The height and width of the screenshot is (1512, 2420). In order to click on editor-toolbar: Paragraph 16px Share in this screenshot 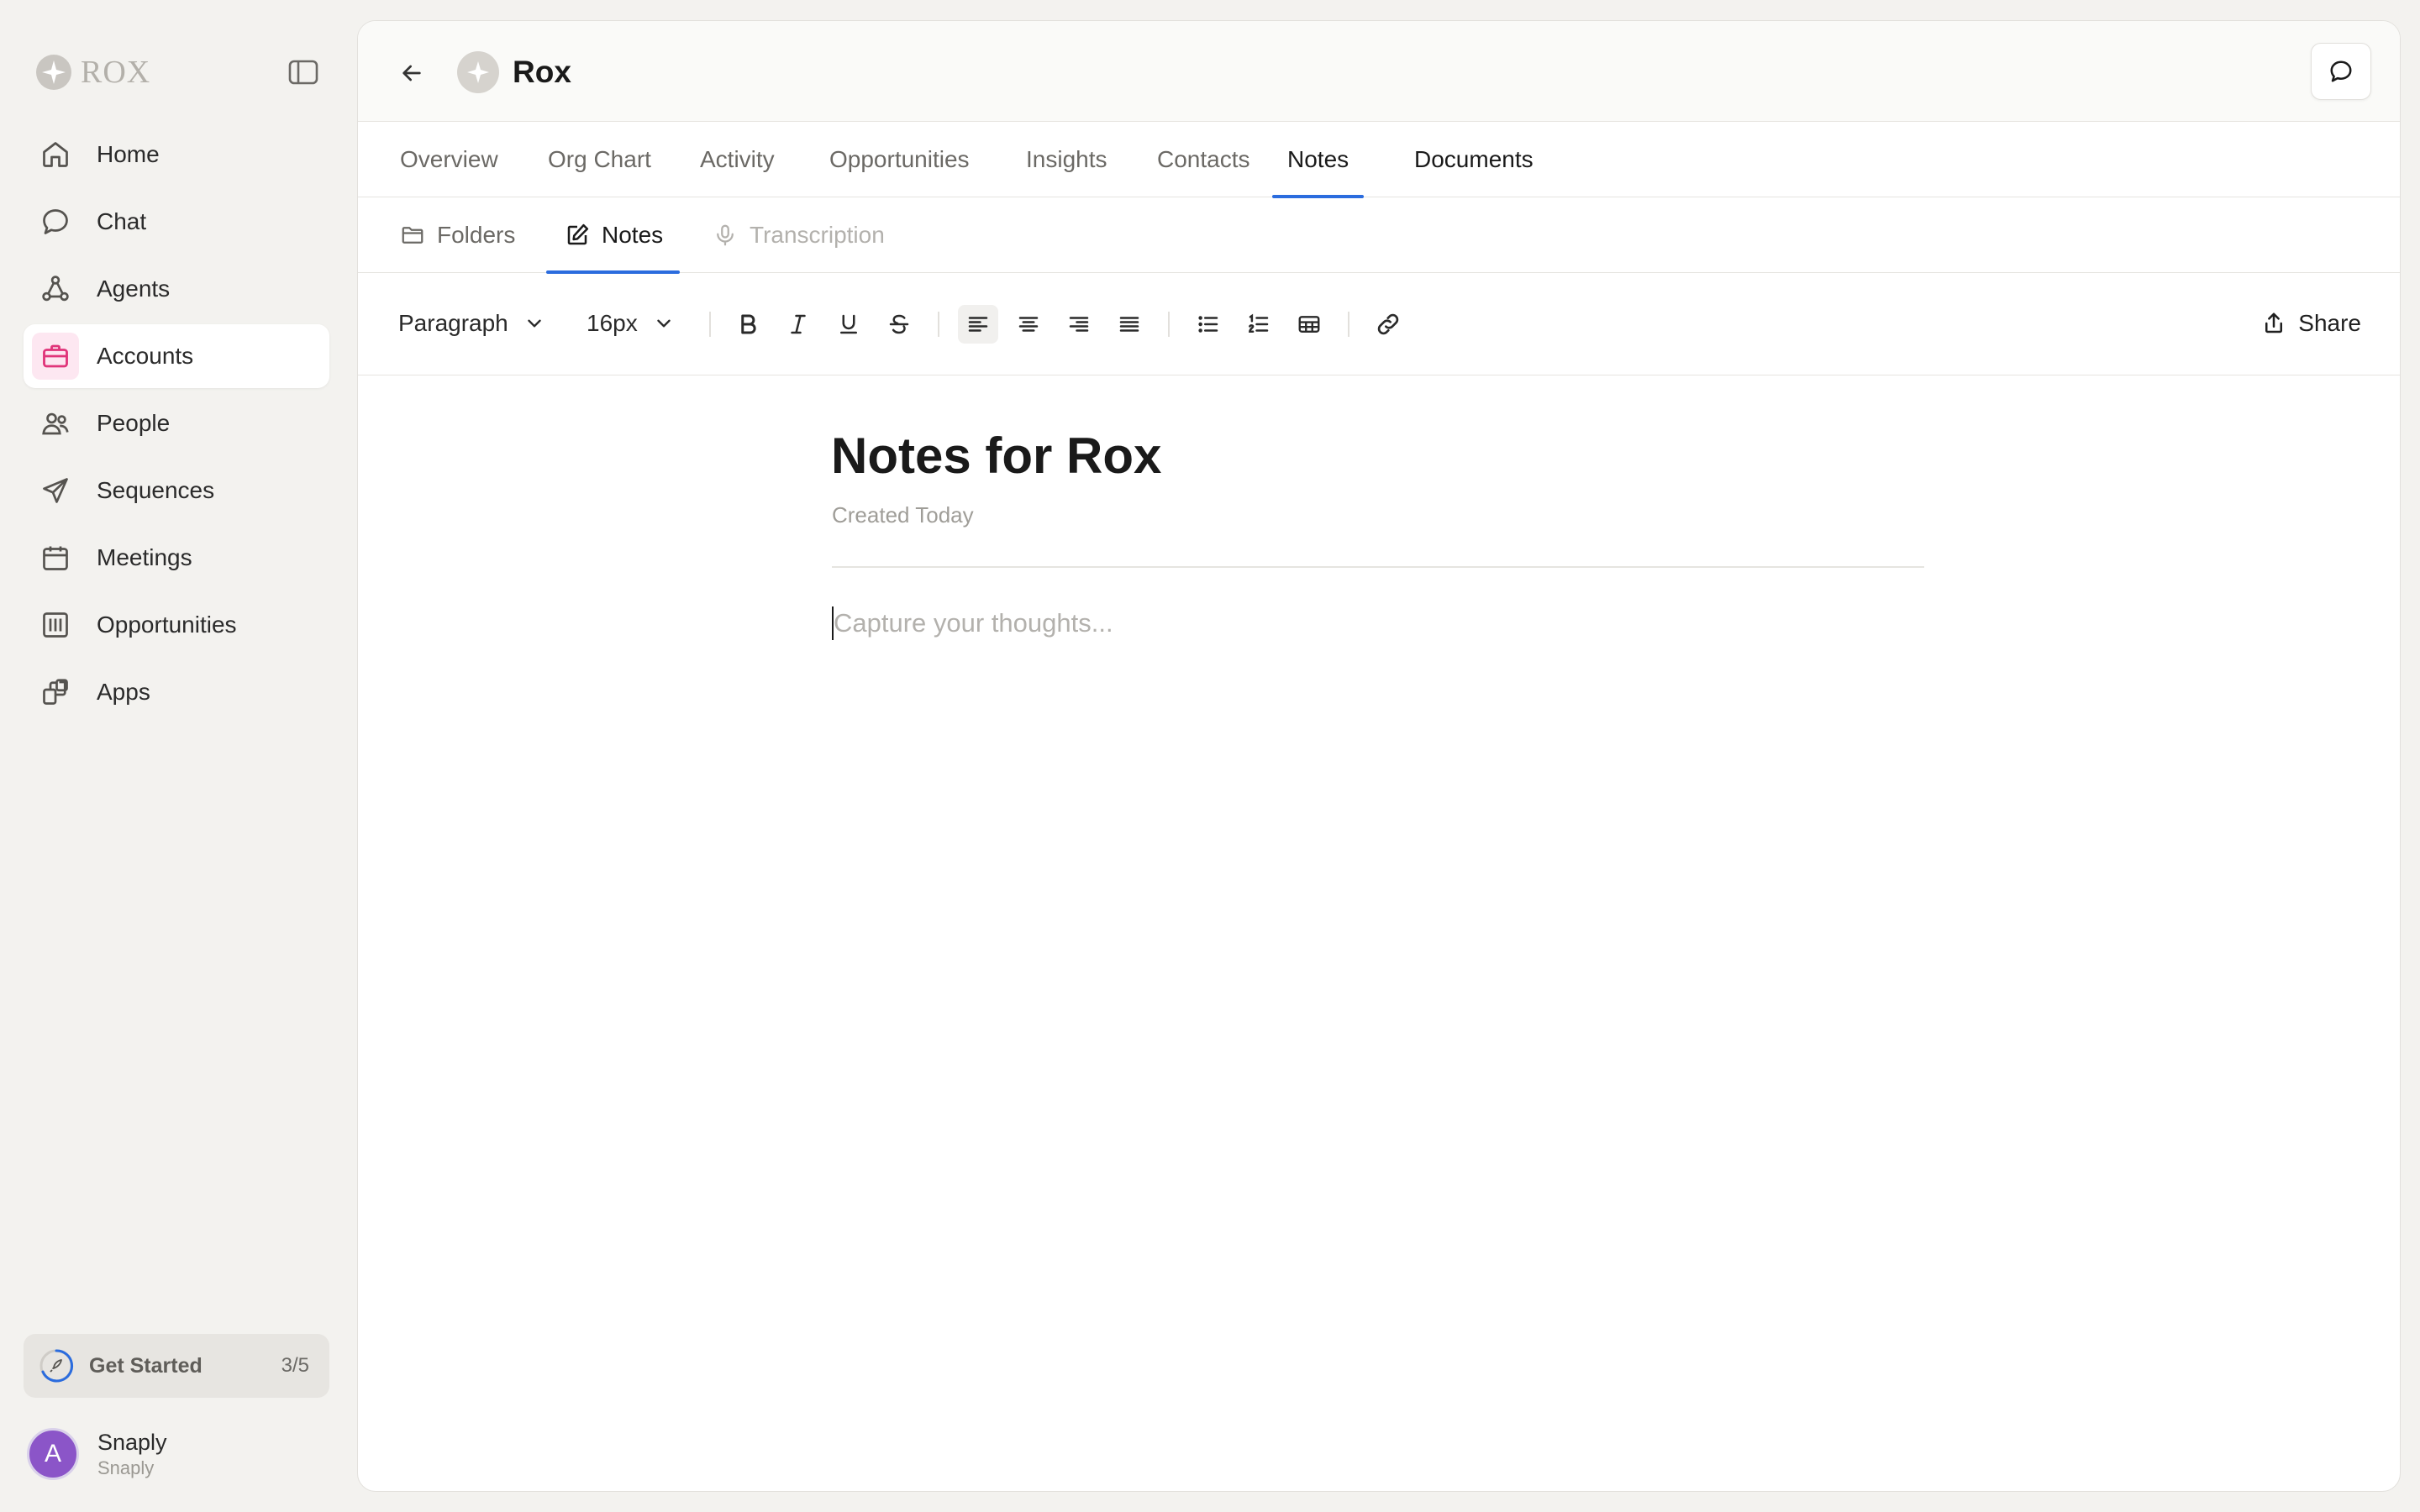, I will do `click(1379, 324)`.